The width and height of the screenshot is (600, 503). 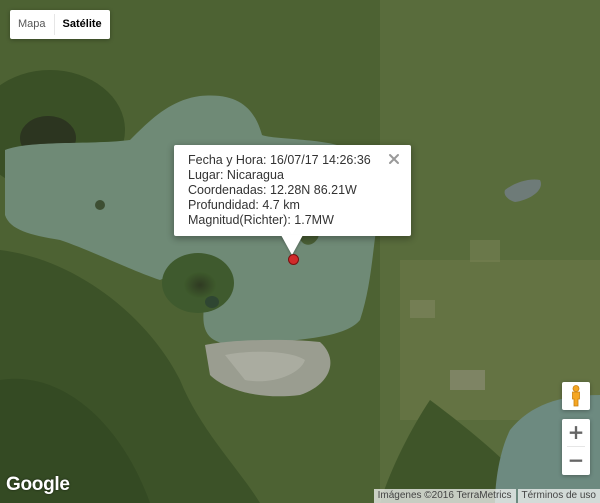 I want to click on map-type-control: Mapa Satélite, so click(x=60, y=24).